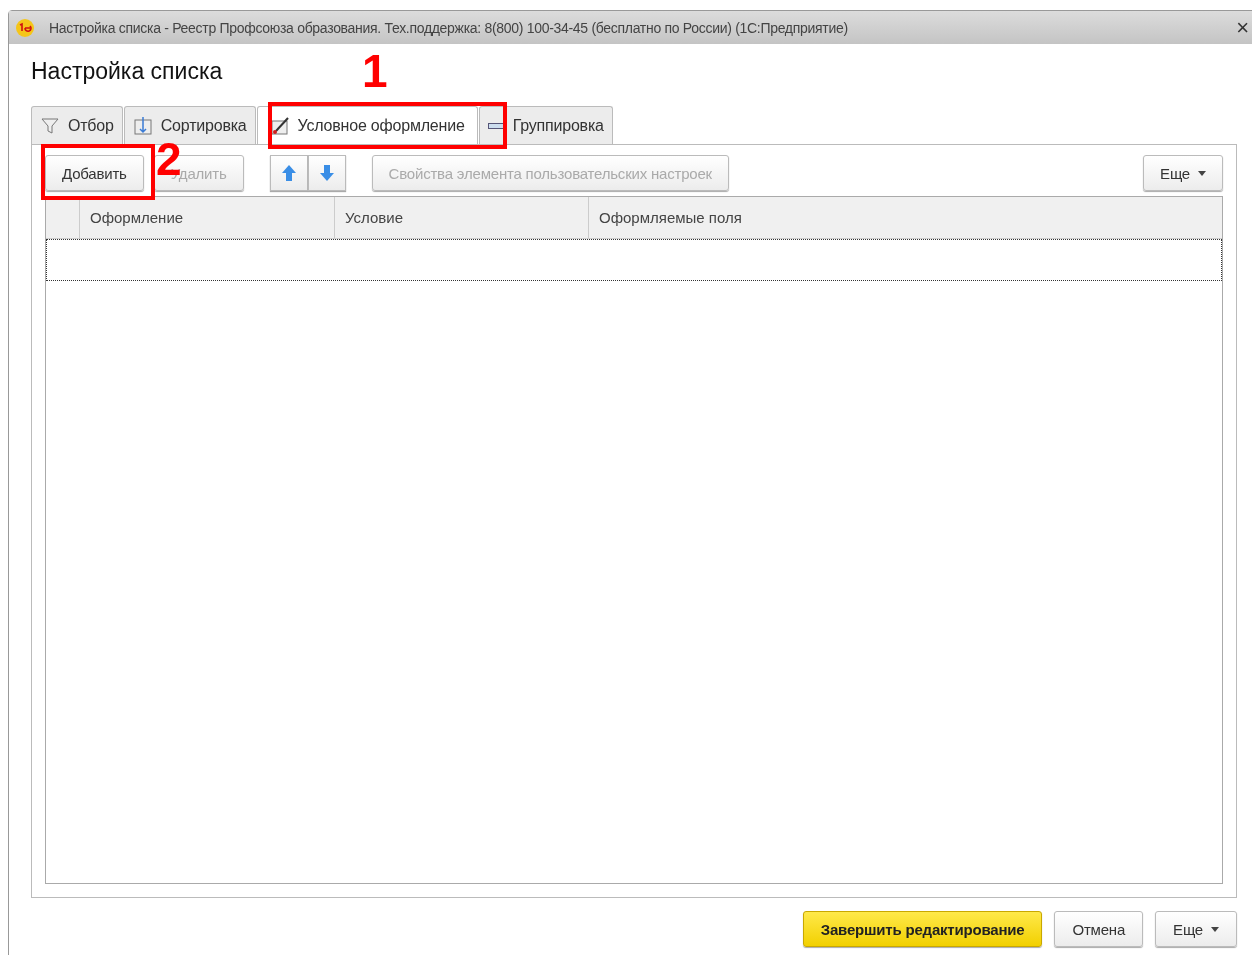 The width and height of the screenshot is (1252, 955). What do you see at coordinates (279, 125) in the screenshot?
I see `brush-icon` at bounding box center [279, 125].